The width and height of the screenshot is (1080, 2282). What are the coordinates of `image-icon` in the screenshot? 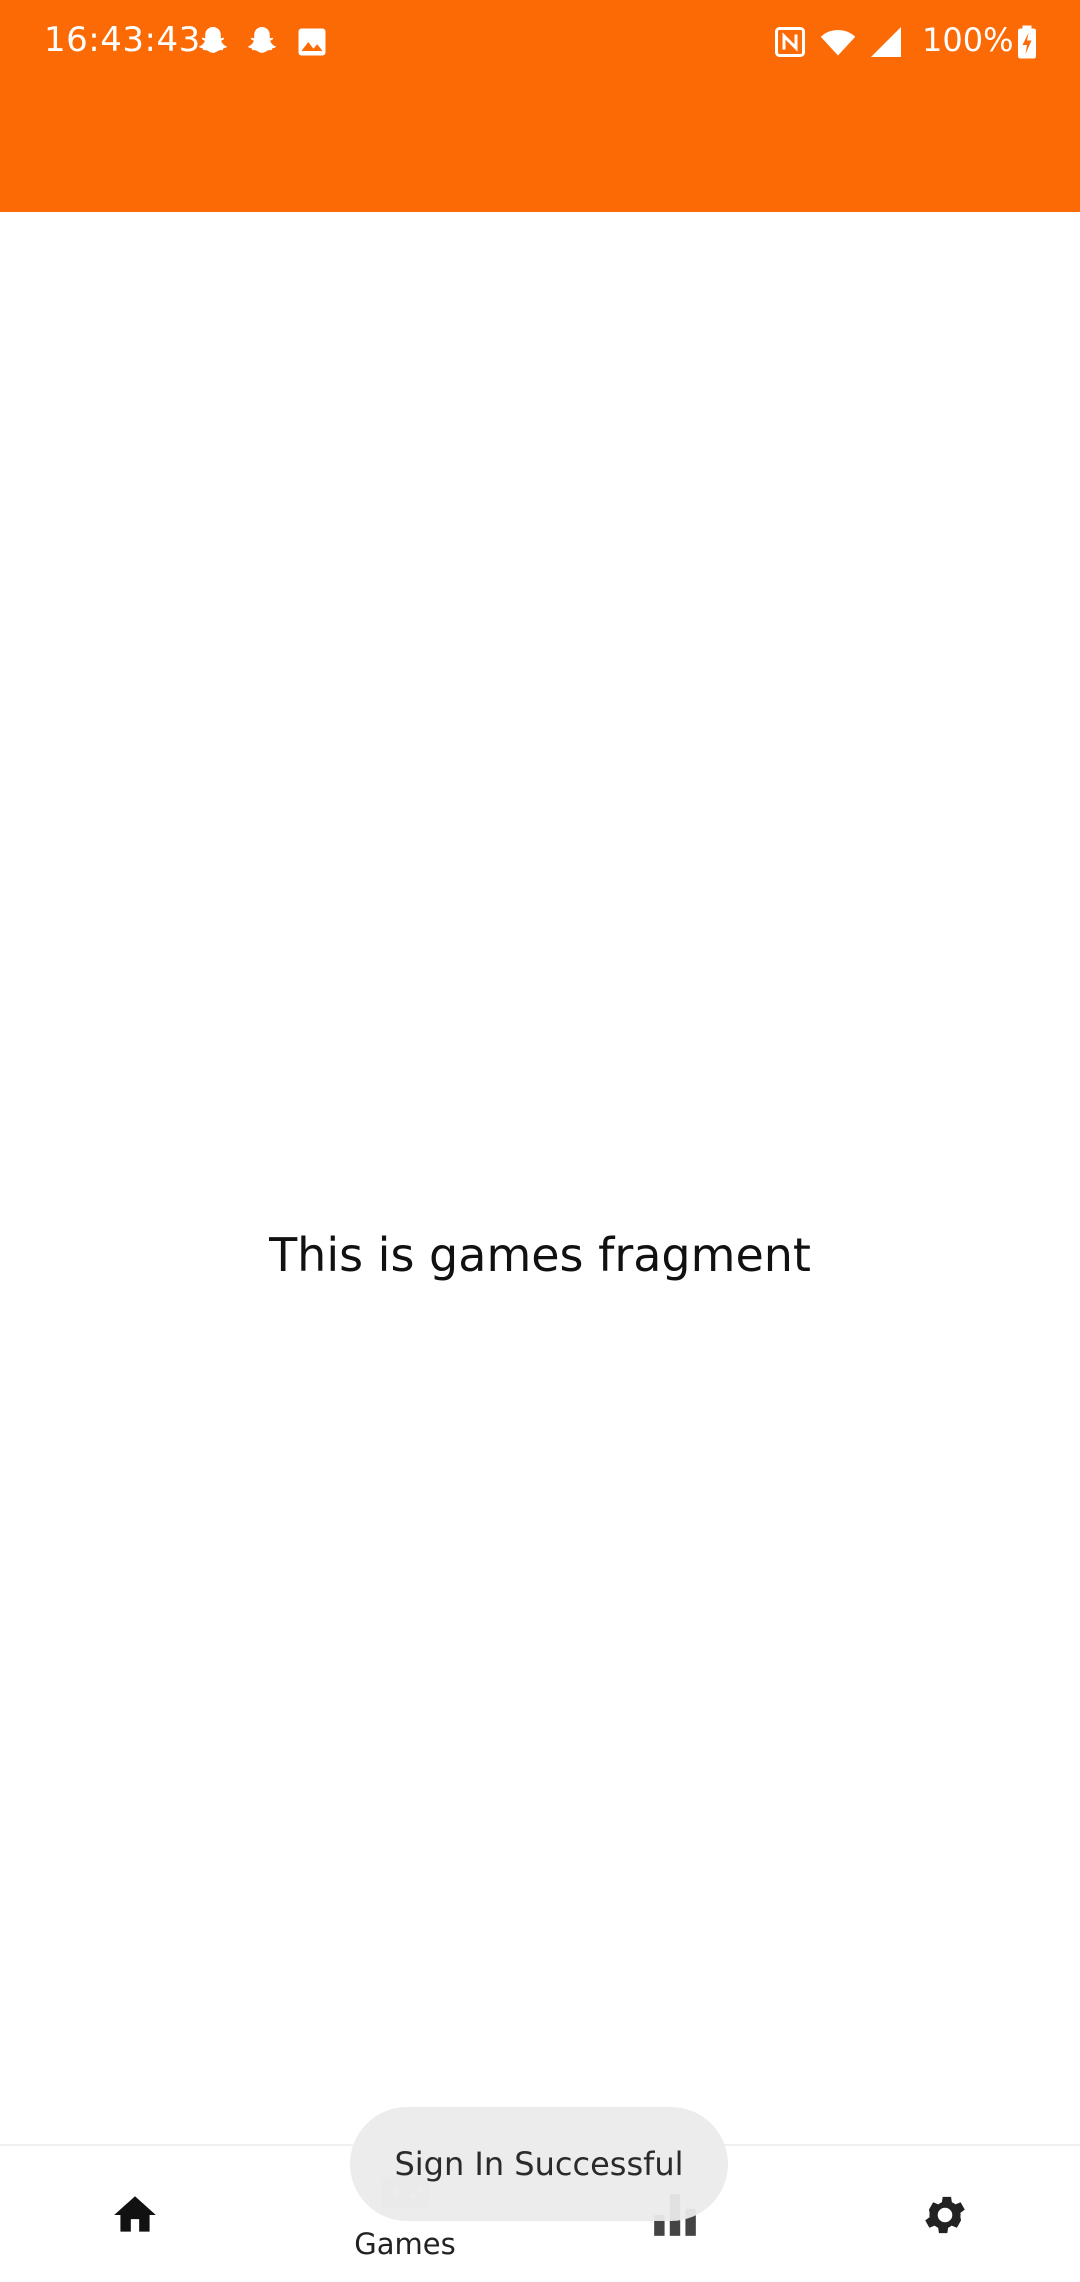 It's located at (312, 42).